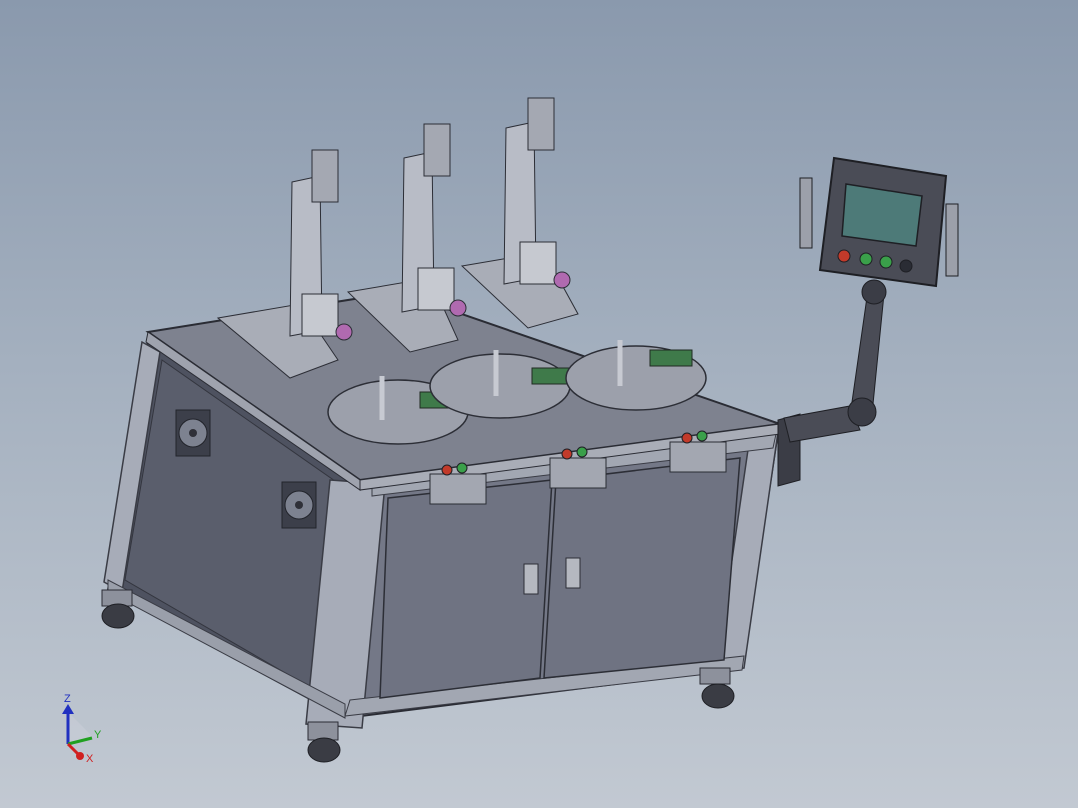  I want to click on x-axis-label: X, so click(90, 759).